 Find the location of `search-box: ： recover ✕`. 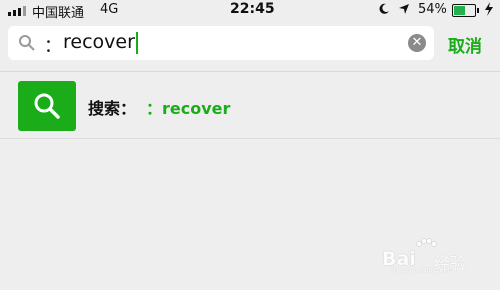

search-box: ： recover ✕ is located at coordinates (221, 43).